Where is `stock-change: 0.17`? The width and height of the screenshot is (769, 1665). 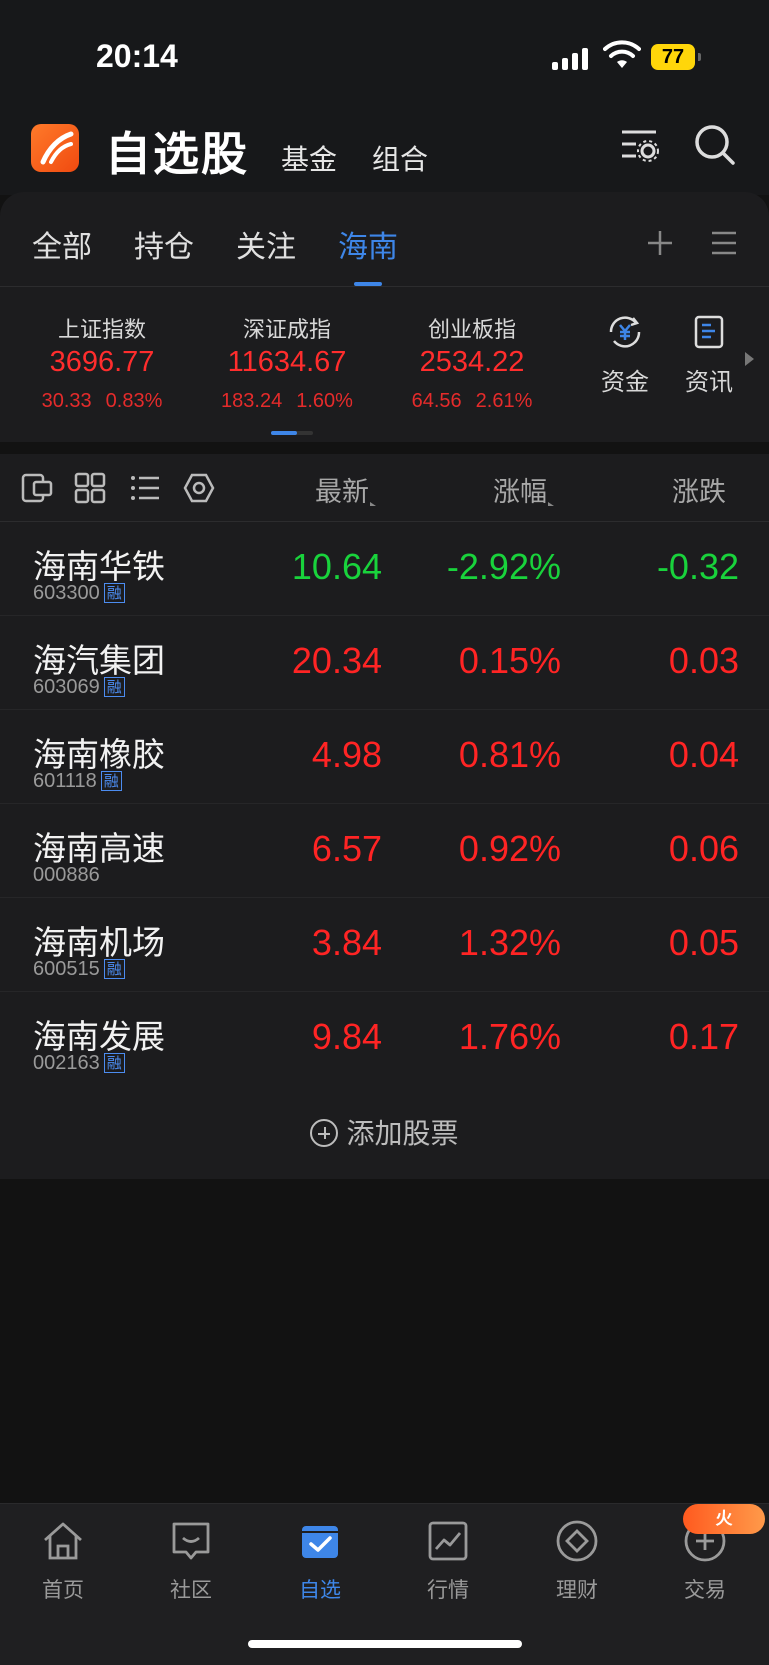 stock-change: 0.17 is located at coordinates (703, 1036).